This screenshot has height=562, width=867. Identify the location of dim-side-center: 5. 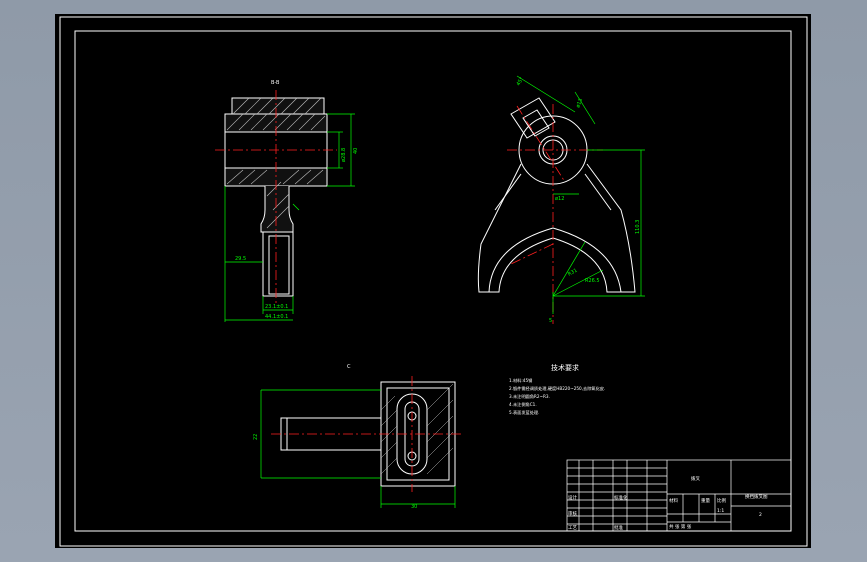
(550, 321).